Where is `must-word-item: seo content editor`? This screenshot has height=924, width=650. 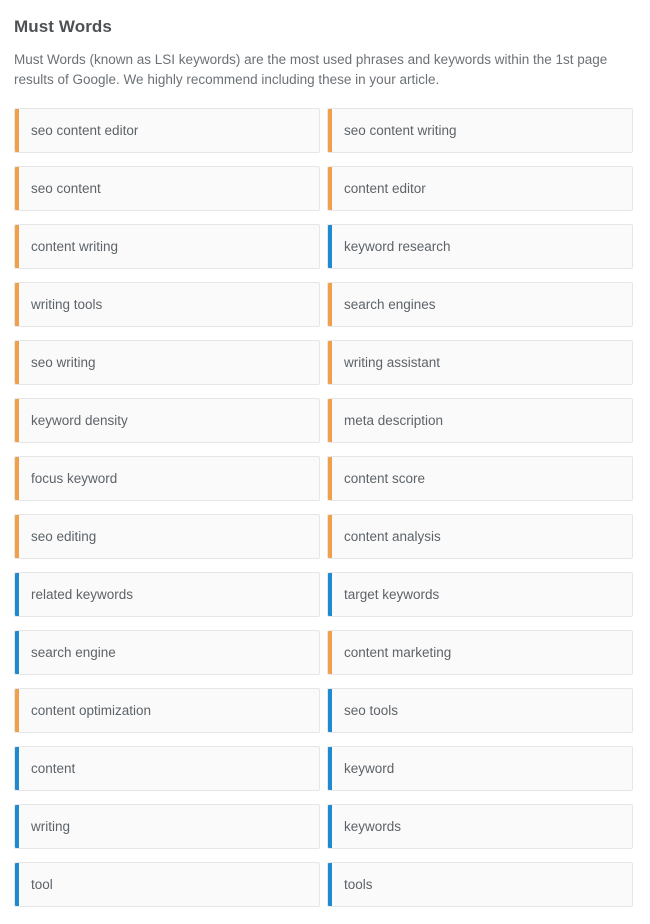 must-word-item: seo content editor is located at coordinates (167, 130).